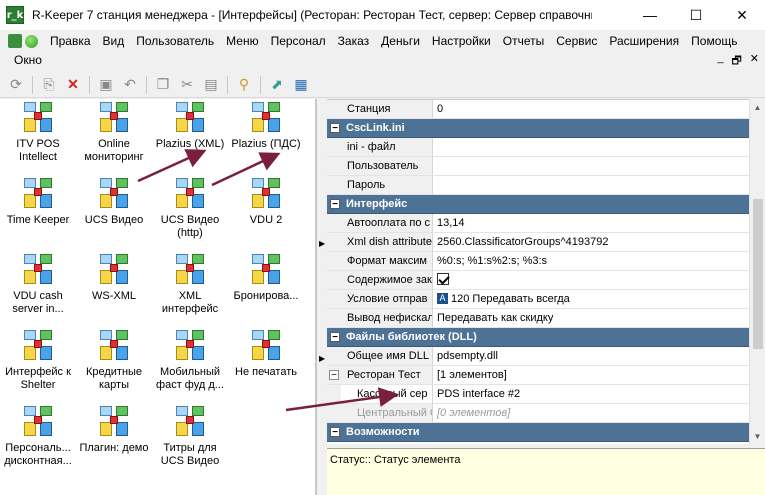 The height and width of the screenshot is (495, 765). I want to click on copy-icon: ❐, so click(163, 85).